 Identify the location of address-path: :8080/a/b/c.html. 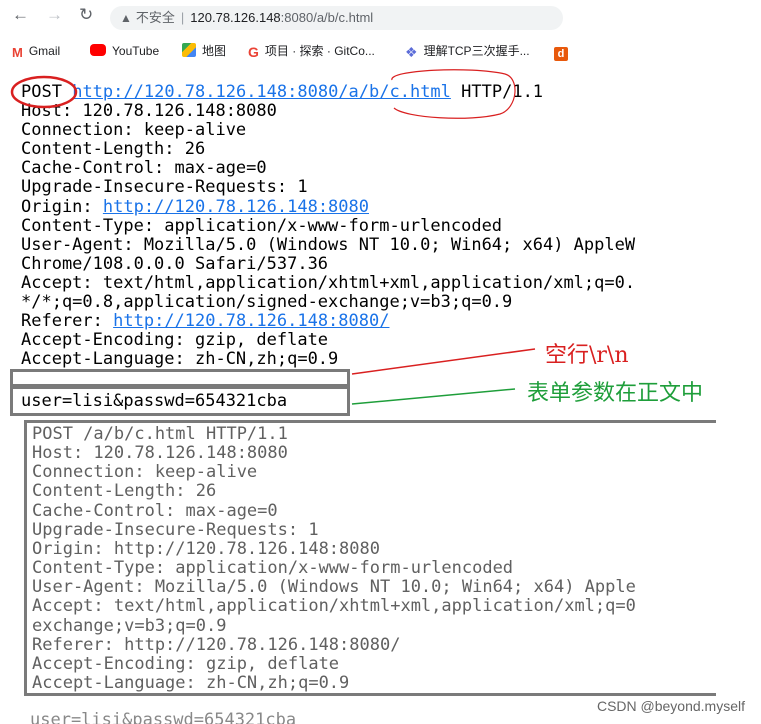
(327, 17).